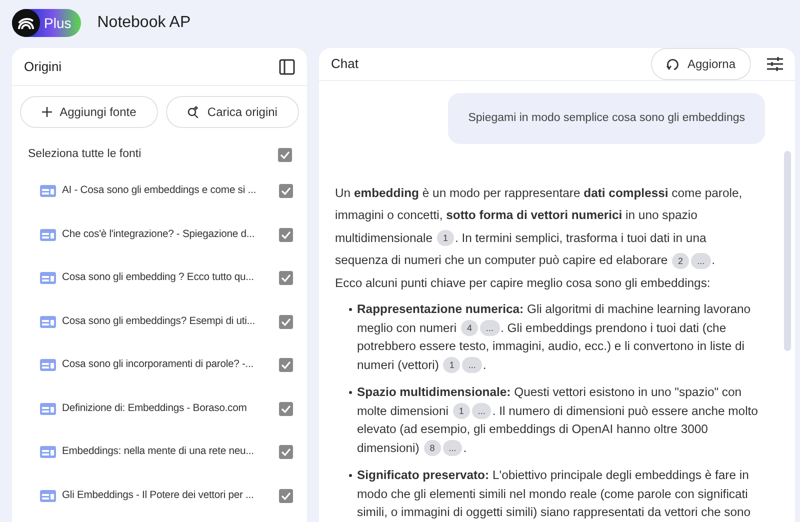 This screenshot has width=800, height=522. I want to click on bullet-text: Significato preservato: L'obiettivo principale degli embeddings è fare in modo che gli elementi simili nel mondo reale (come parole con significati simili, o immagini di oggetti simili) siano rappresentati da vettori che sono, so click(554, 494).